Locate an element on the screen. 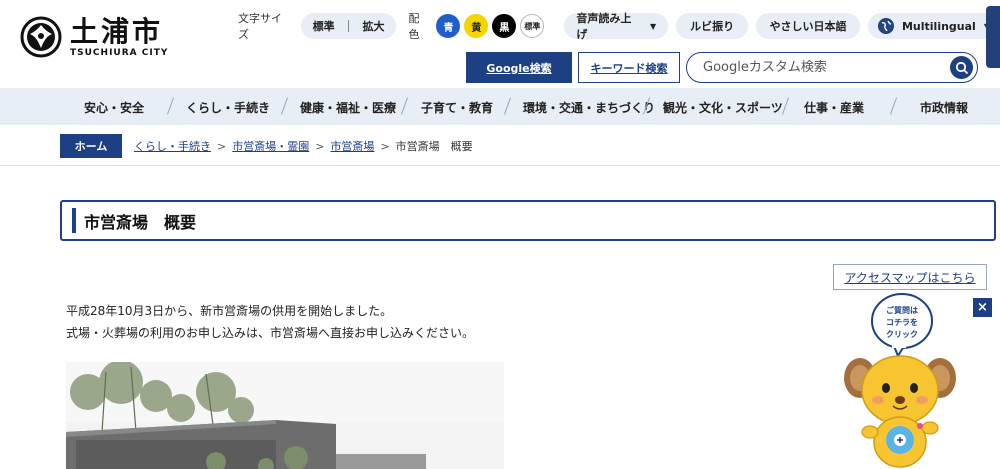  gnav-item-tourism: 観光・文化・スポーツ is located at coordinates (723, 107).